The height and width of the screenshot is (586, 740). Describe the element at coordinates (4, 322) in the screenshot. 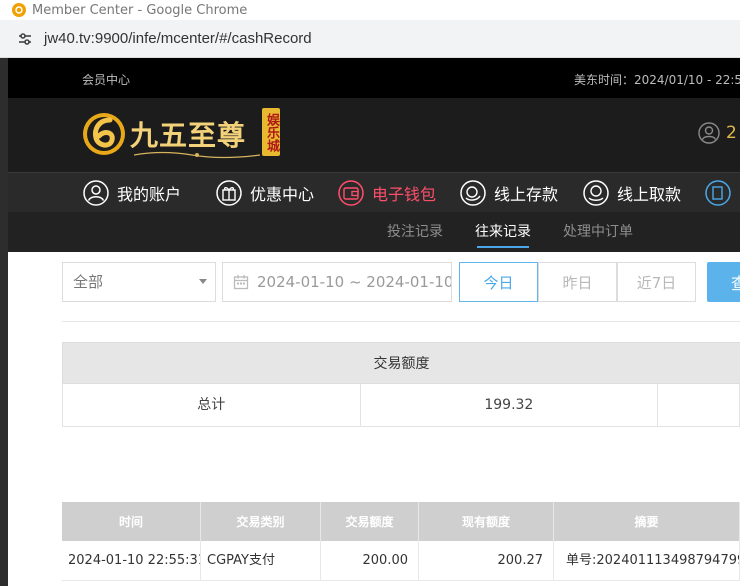

I see `left-edge-strip` at that location.